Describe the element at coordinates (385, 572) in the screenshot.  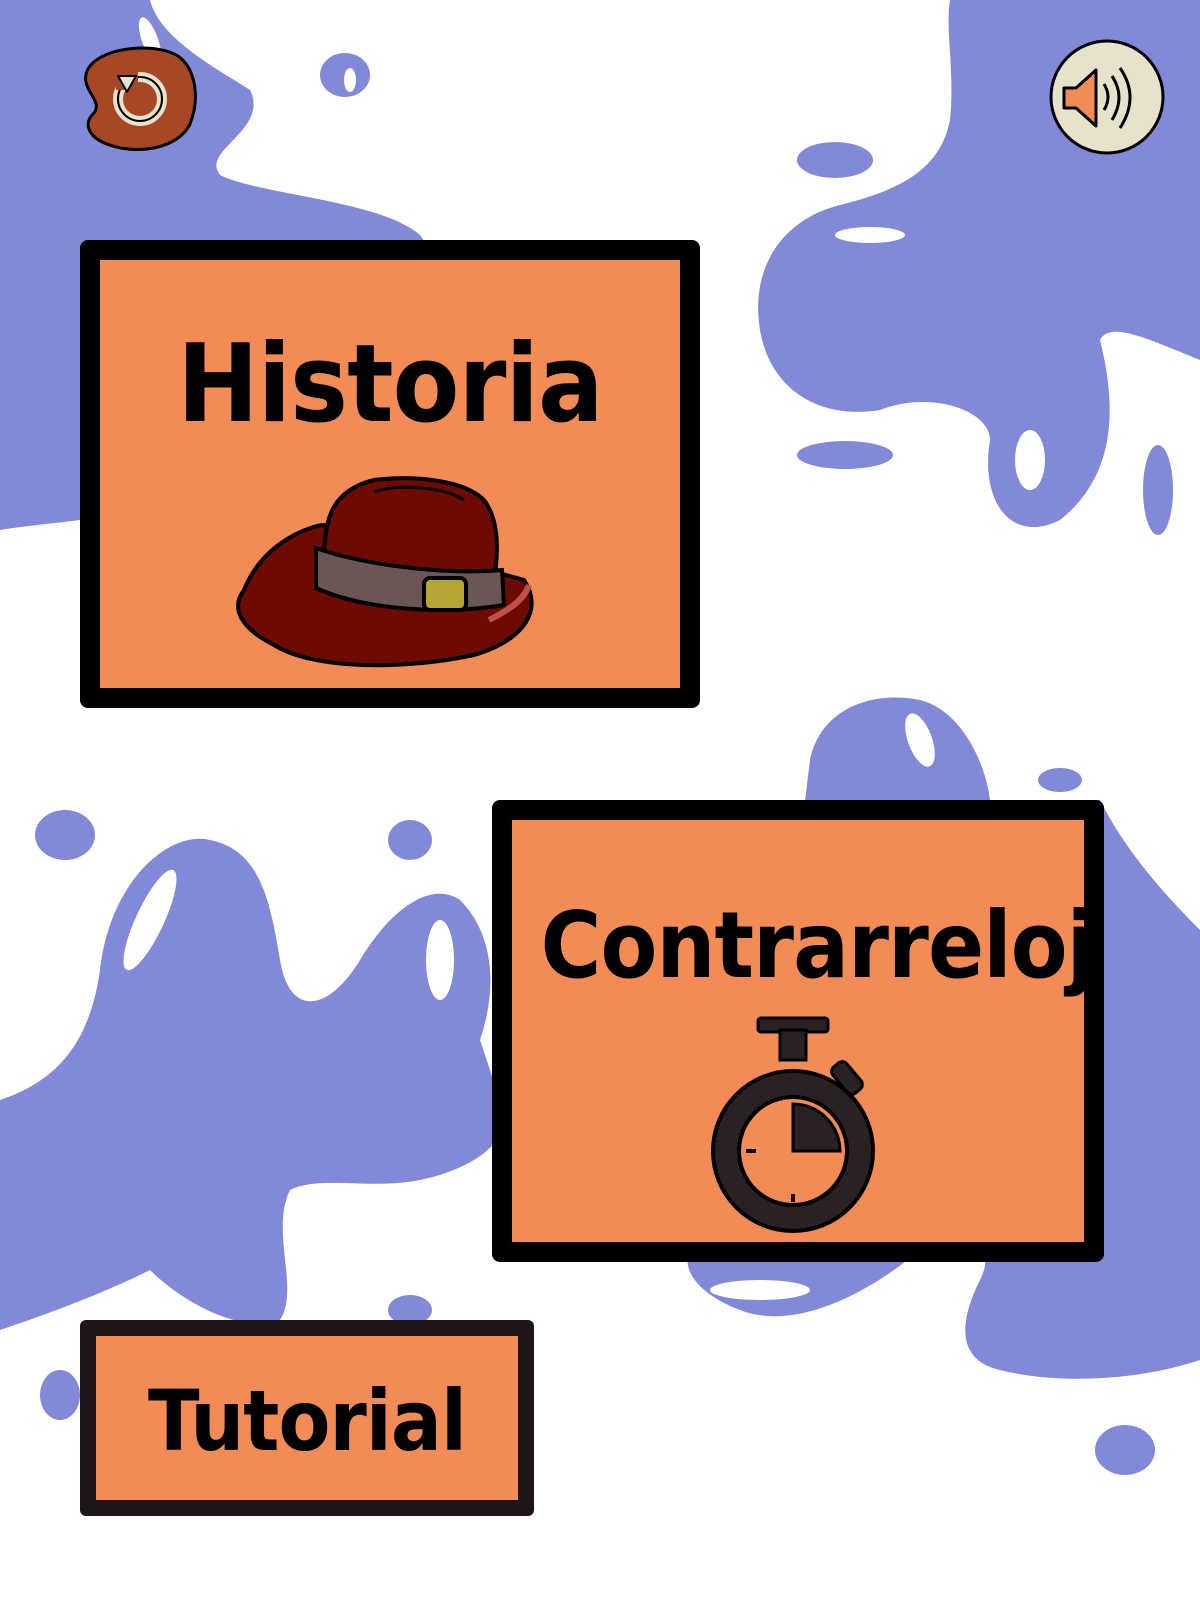
I see `fedora-hat-icon` at that location.